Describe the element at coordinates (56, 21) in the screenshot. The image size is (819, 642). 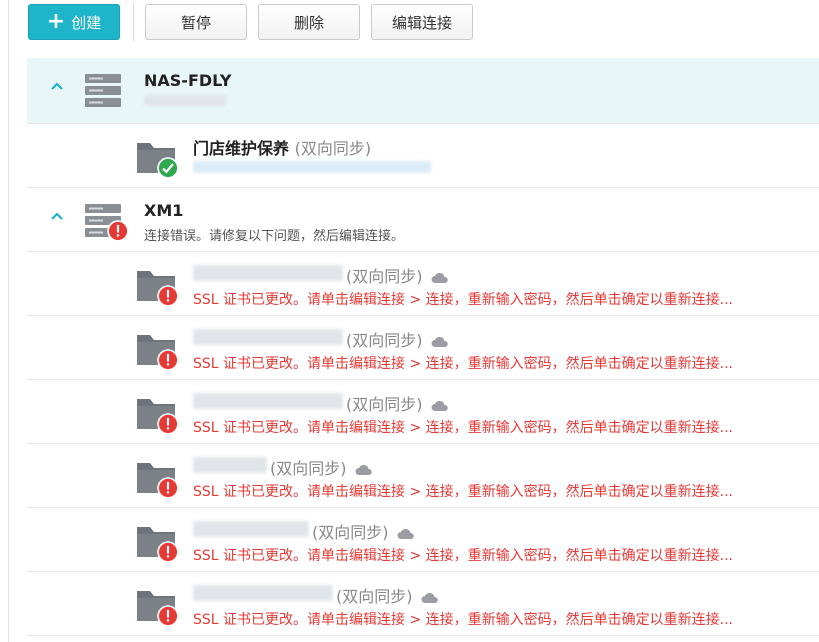
I see `plus-icon: +` at that location.